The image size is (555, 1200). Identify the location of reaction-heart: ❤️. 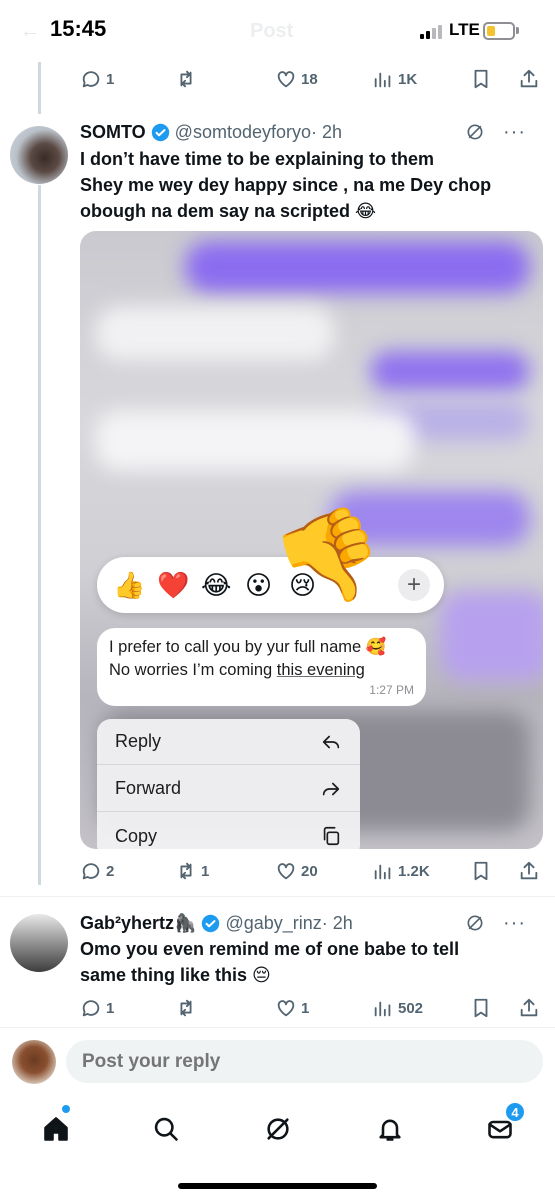
(173, 584).